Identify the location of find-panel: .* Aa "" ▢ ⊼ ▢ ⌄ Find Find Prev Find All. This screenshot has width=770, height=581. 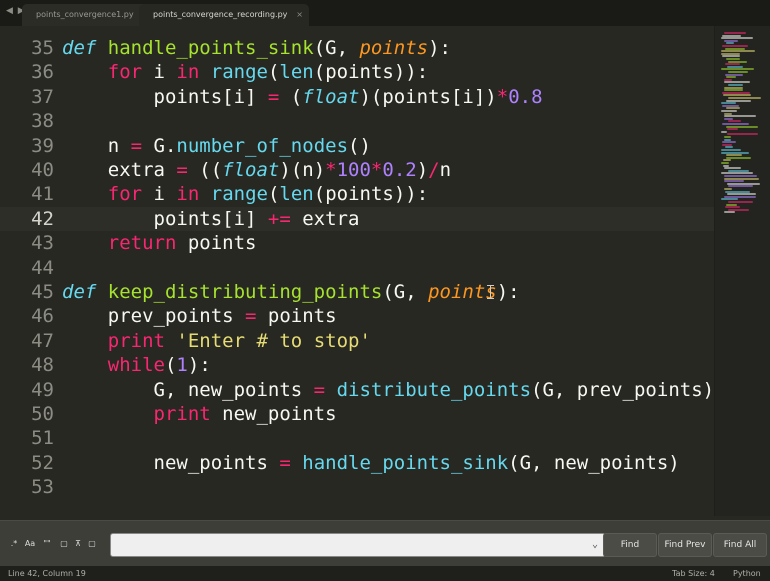
(385, 543).